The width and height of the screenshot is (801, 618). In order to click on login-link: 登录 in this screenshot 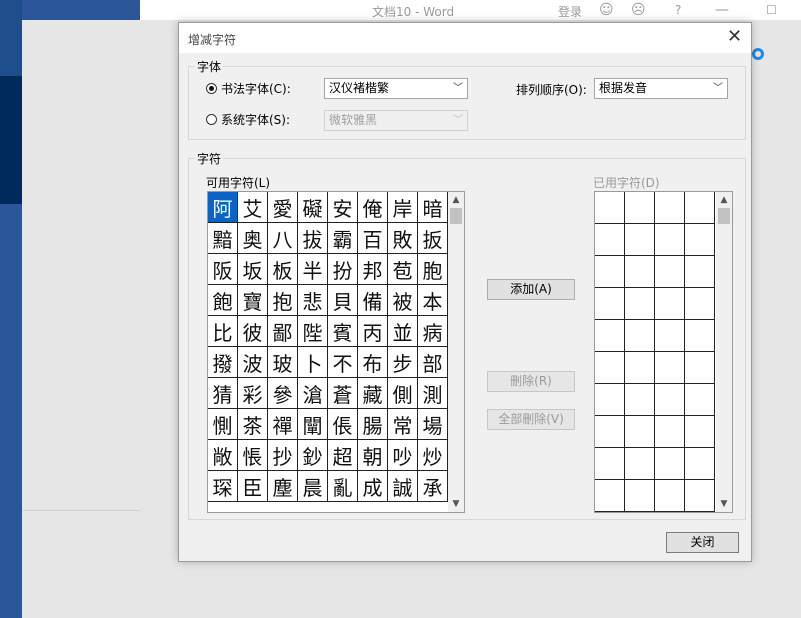, I will do `click(570, 11)`.